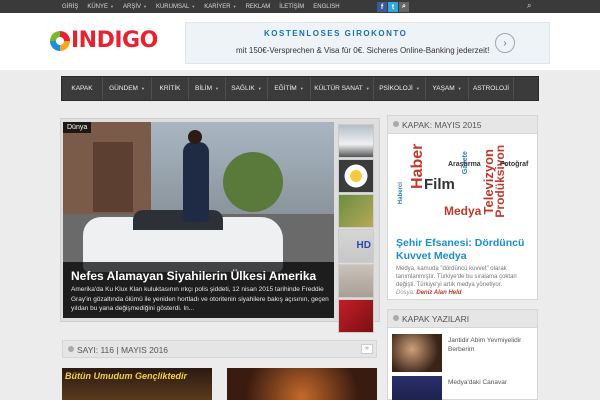 Image resolution: width=600 pixels, height=400 pixels. I want to click on thumbnail-overlay-text: Bütün Umudum Gençliktedir, so click(126, 376).